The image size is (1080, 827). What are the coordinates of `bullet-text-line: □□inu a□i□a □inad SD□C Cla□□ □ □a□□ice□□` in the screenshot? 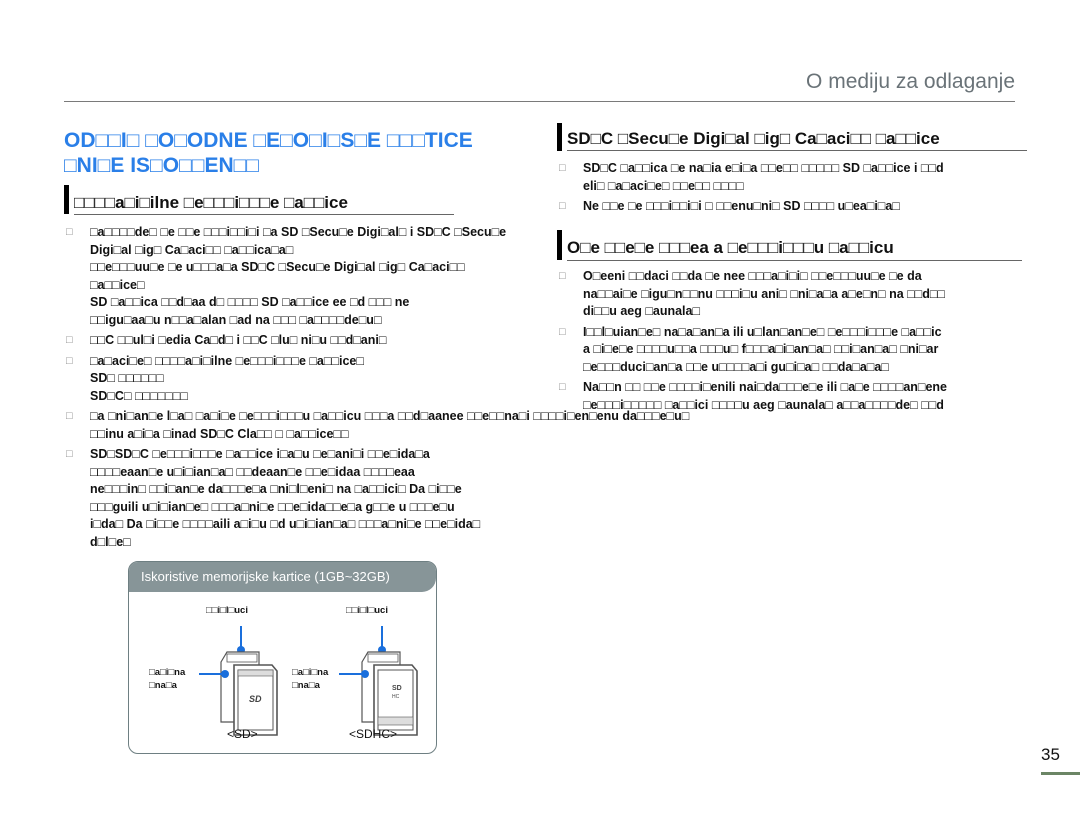 It's located at (219, 433).